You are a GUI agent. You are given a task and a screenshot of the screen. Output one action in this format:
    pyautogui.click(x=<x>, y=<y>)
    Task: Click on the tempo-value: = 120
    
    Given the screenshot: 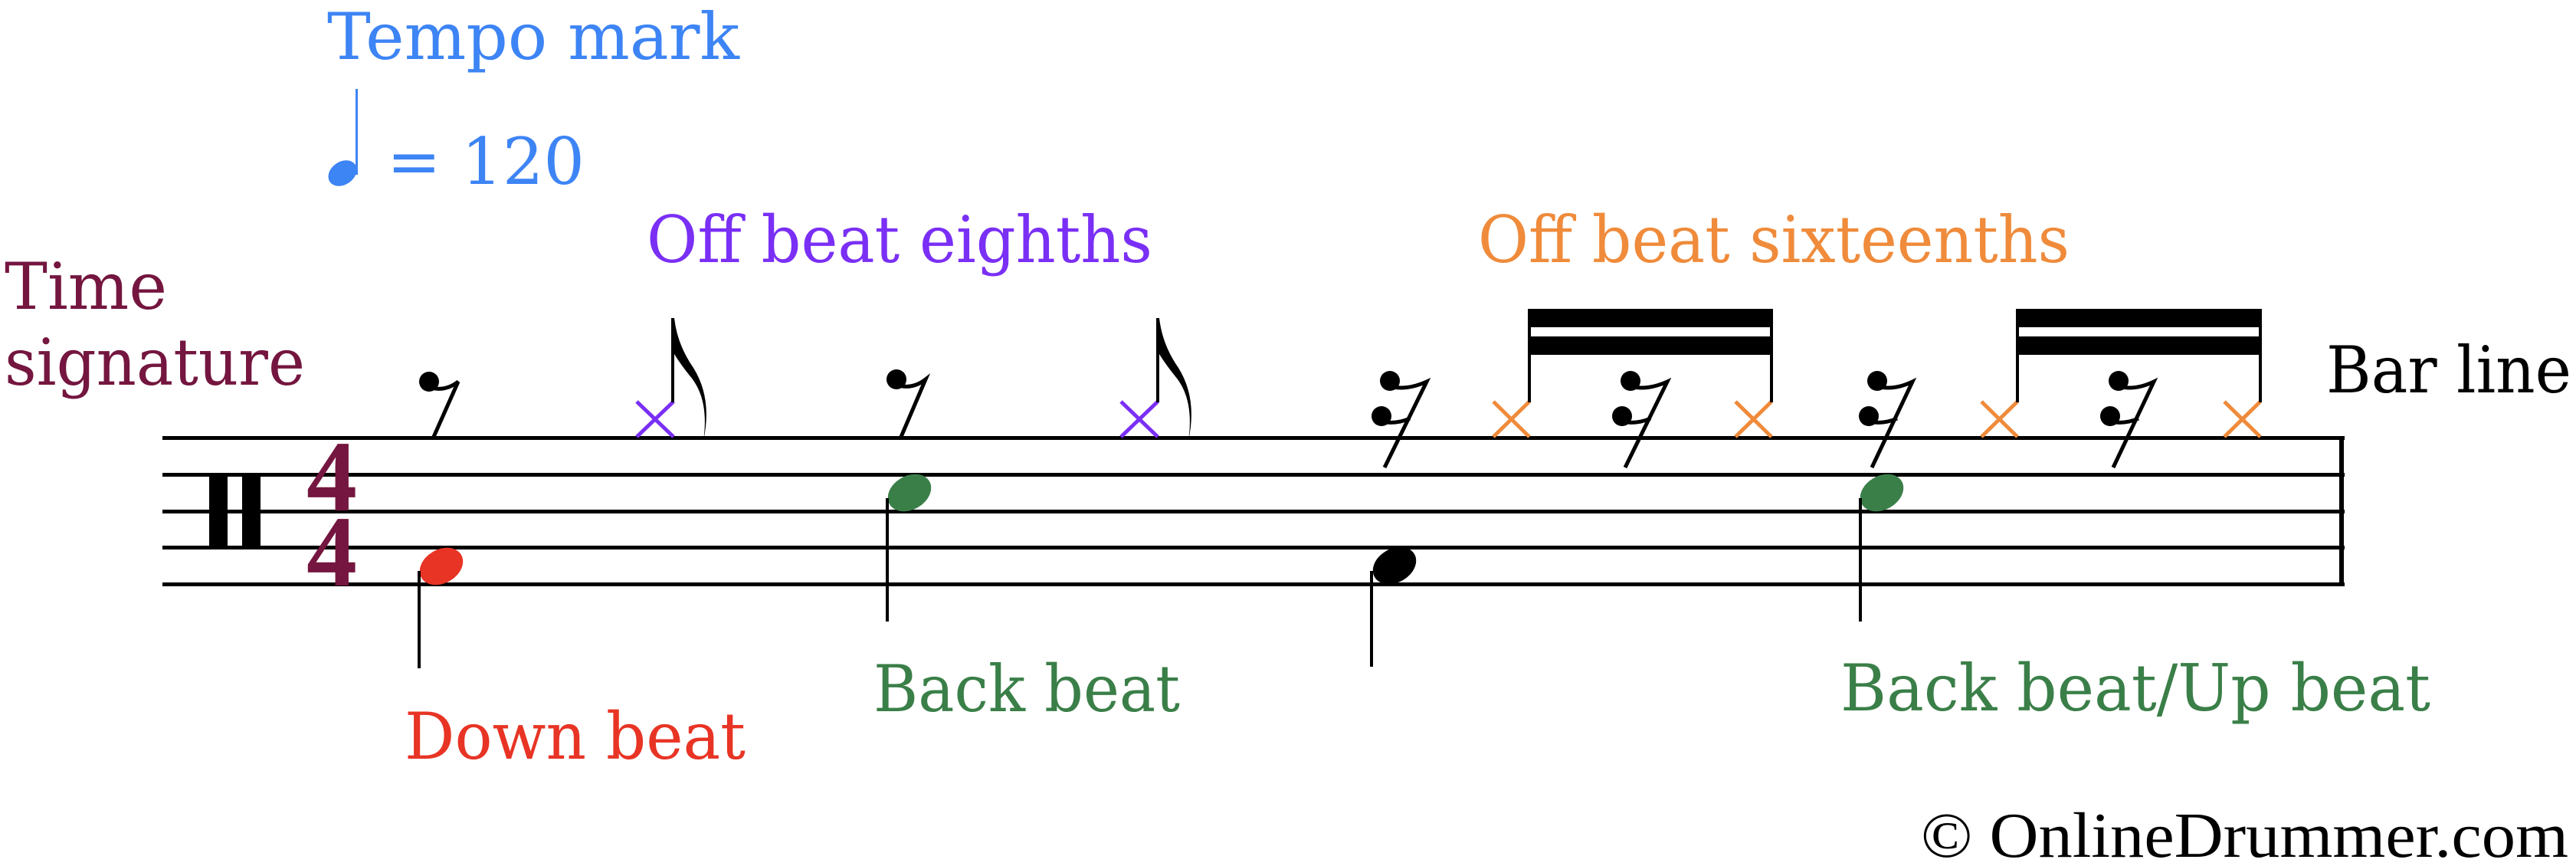 What is the action you would take?
    pyautogui.click(x=486, y=161)
    